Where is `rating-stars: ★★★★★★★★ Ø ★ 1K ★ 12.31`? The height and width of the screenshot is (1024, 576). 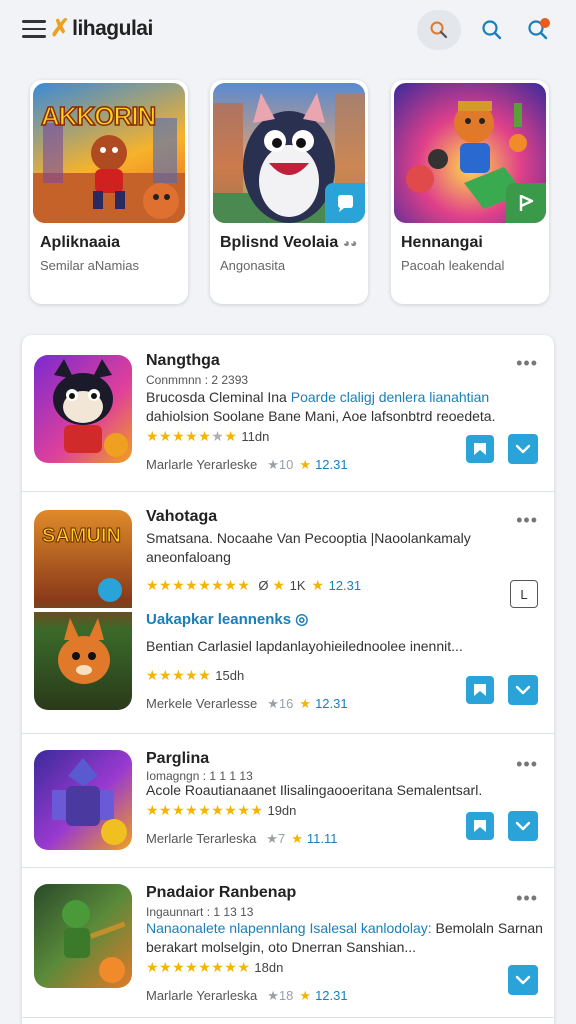 rating-stars: ★★★★★★★★ Ø ★ 1K ★ 12.31 is located at coordinates (254, 585).